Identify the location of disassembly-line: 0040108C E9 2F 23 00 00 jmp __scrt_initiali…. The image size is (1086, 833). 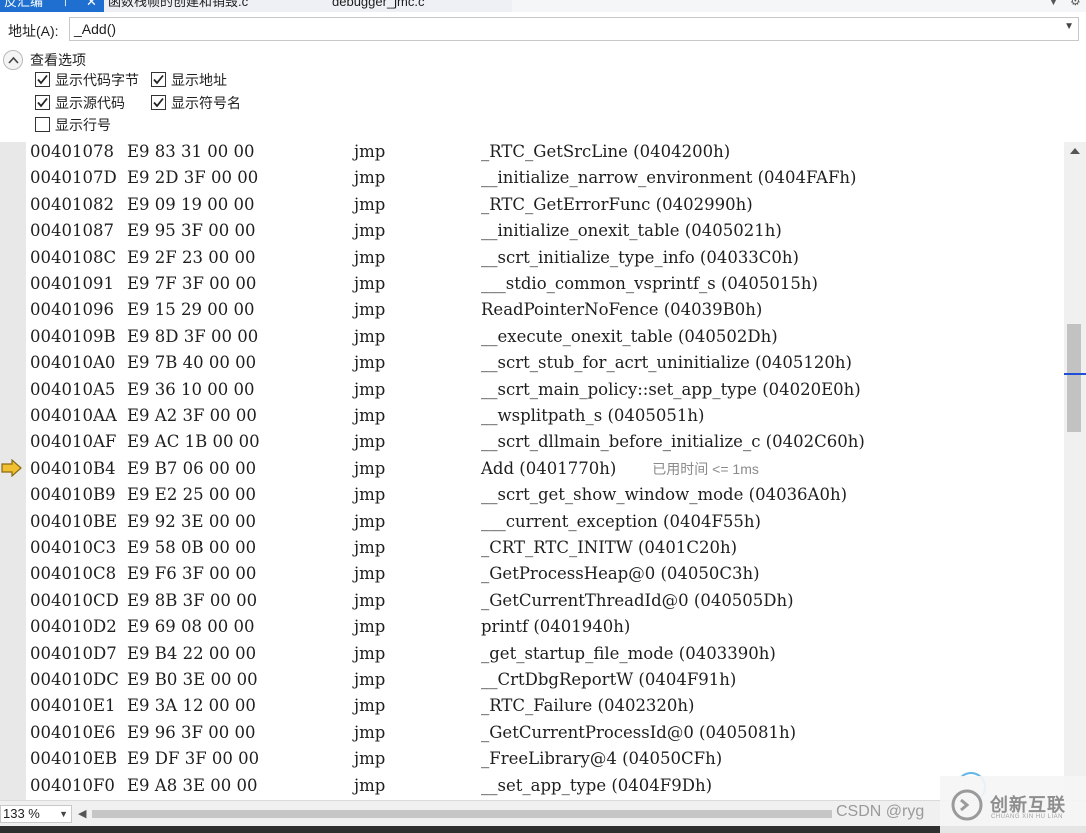
(545, 261).